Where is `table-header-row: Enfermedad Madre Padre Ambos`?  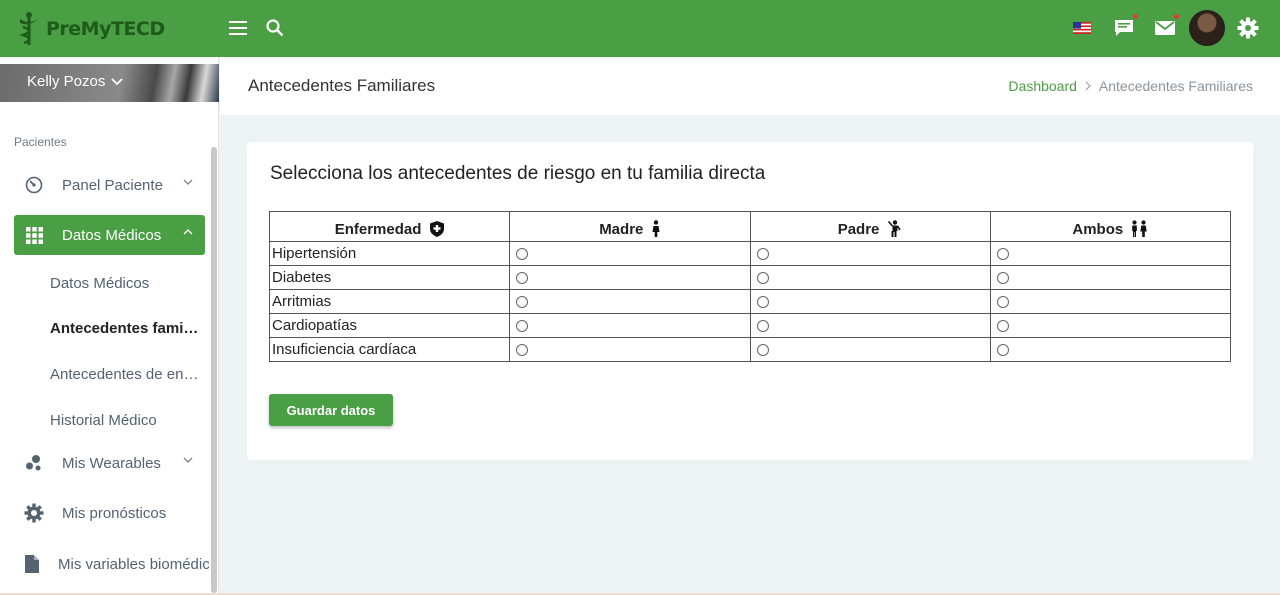
table-header-row: Enfermedad Madre Padre Ambos is located at coordinates (750, 226).